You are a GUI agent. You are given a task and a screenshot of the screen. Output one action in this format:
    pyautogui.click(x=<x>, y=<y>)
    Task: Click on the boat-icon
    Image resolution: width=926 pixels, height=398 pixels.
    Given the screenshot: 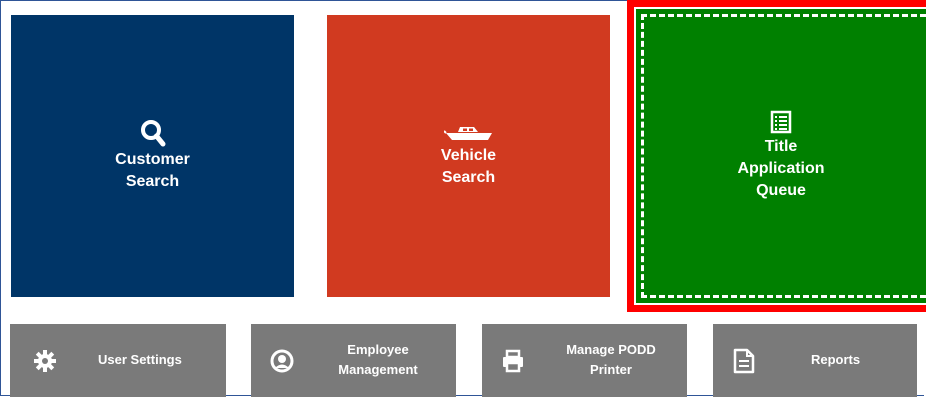 What is the action you would take?
    pyautogui.click(x=467, y=133)
    